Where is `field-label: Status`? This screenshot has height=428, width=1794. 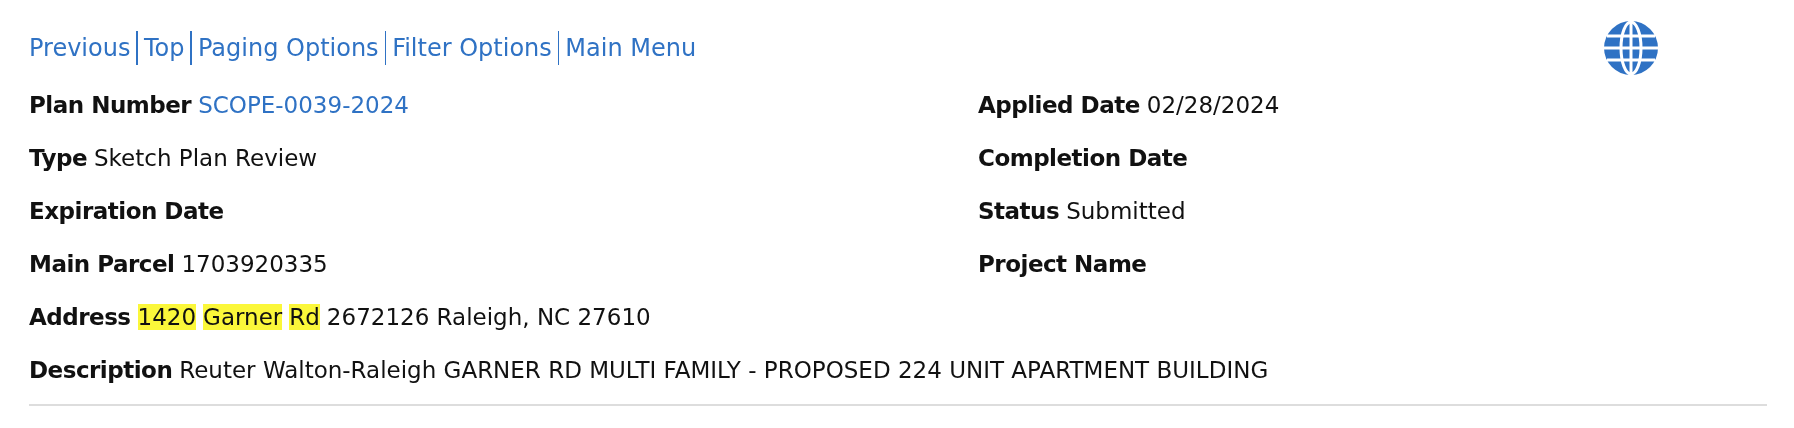 field-label: Status is located at coordinates (1019, 210).